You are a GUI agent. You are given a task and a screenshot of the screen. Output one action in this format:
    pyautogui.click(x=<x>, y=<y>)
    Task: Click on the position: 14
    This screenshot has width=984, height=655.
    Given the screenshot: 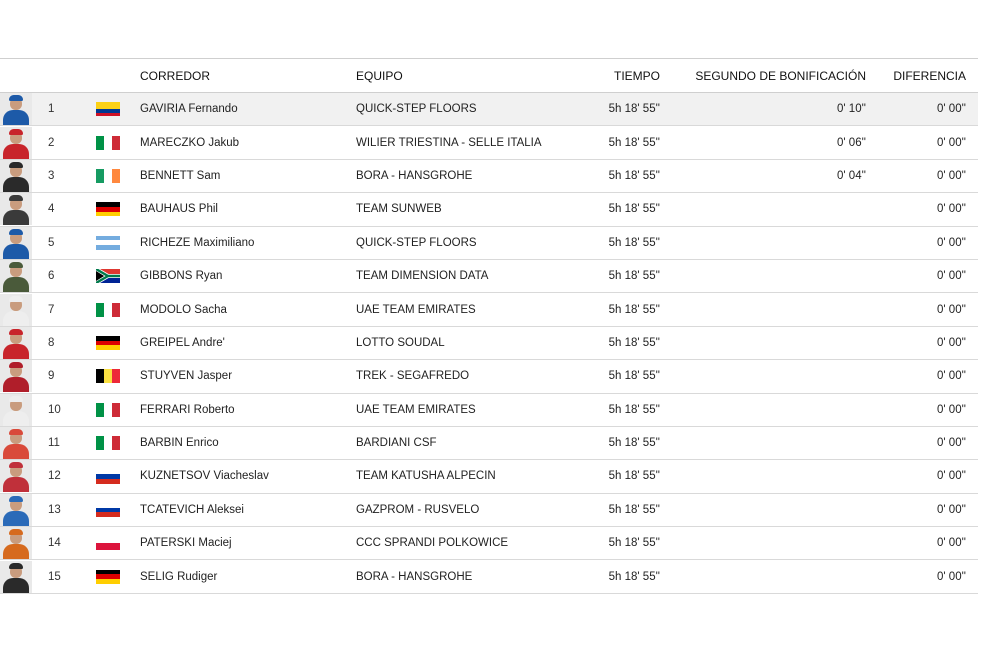 What is the action you would take?
    pyautogui.click(x=54, y=543)
    